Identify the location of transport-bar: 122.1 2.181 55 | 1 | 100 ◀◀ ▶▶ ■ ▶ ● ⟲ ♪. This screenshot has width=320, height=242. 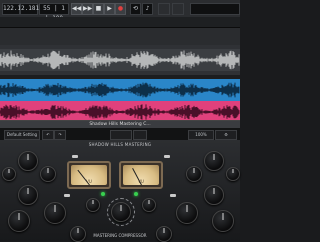
(120, 11).